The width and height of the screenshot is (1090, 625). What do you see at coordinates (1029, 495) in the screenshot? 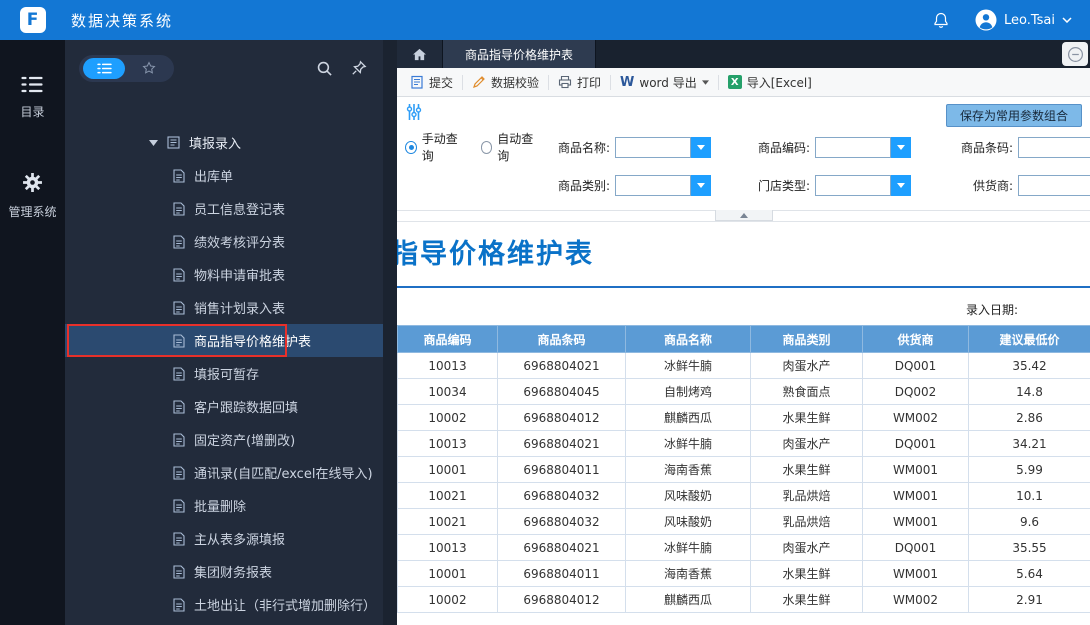
I see `cell-suggested-min-price: 10.1` at bounding box center [1029, 495].